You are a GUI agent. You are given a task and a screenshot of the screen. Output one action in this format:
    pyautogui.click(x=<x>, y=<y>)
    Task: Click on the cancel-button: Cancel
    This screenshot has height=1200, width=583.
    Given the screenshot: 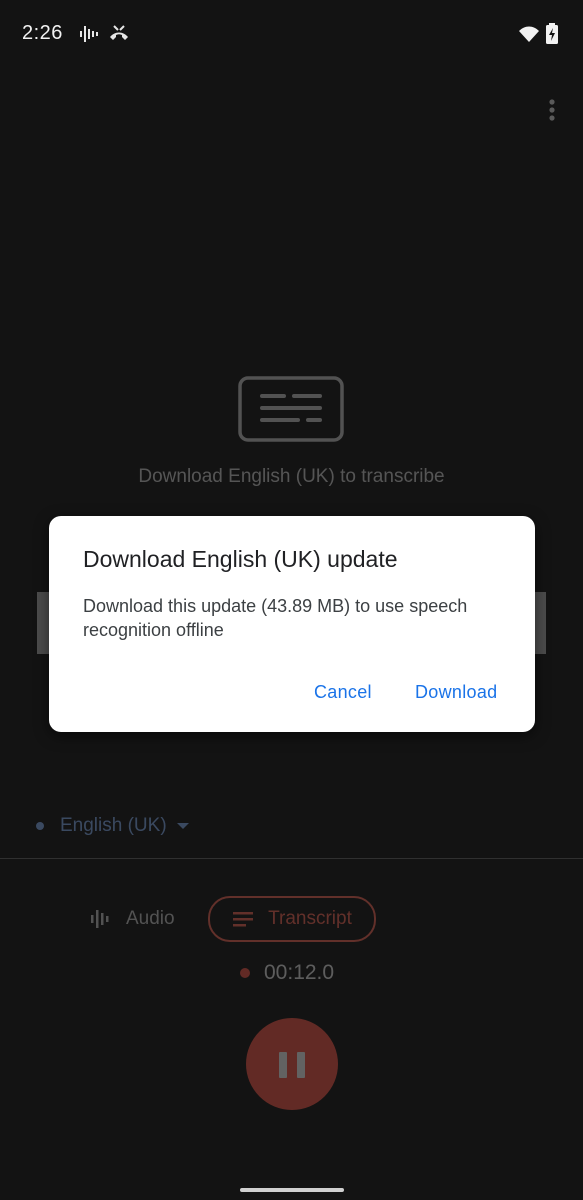 What is the action you would take?
    pyautogui.click(x=343, y=692)
    